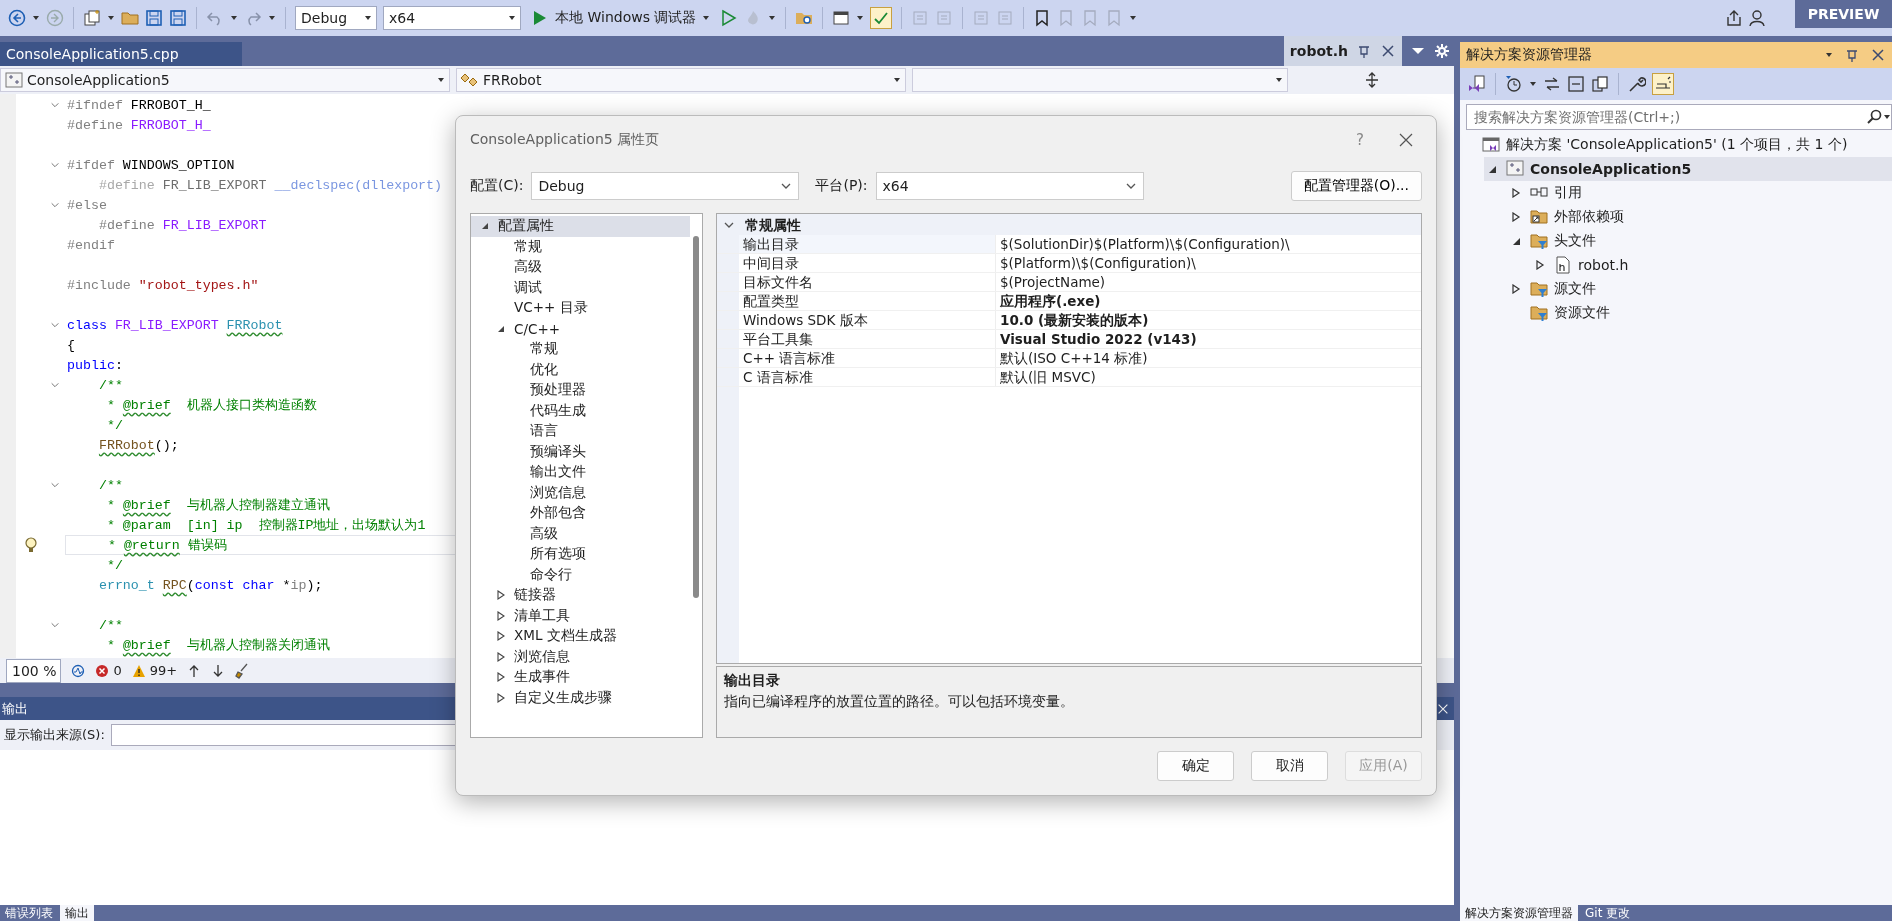 The image size is (1892, 921). I want to click on document-tab: robot.h, so click(1342, 51).